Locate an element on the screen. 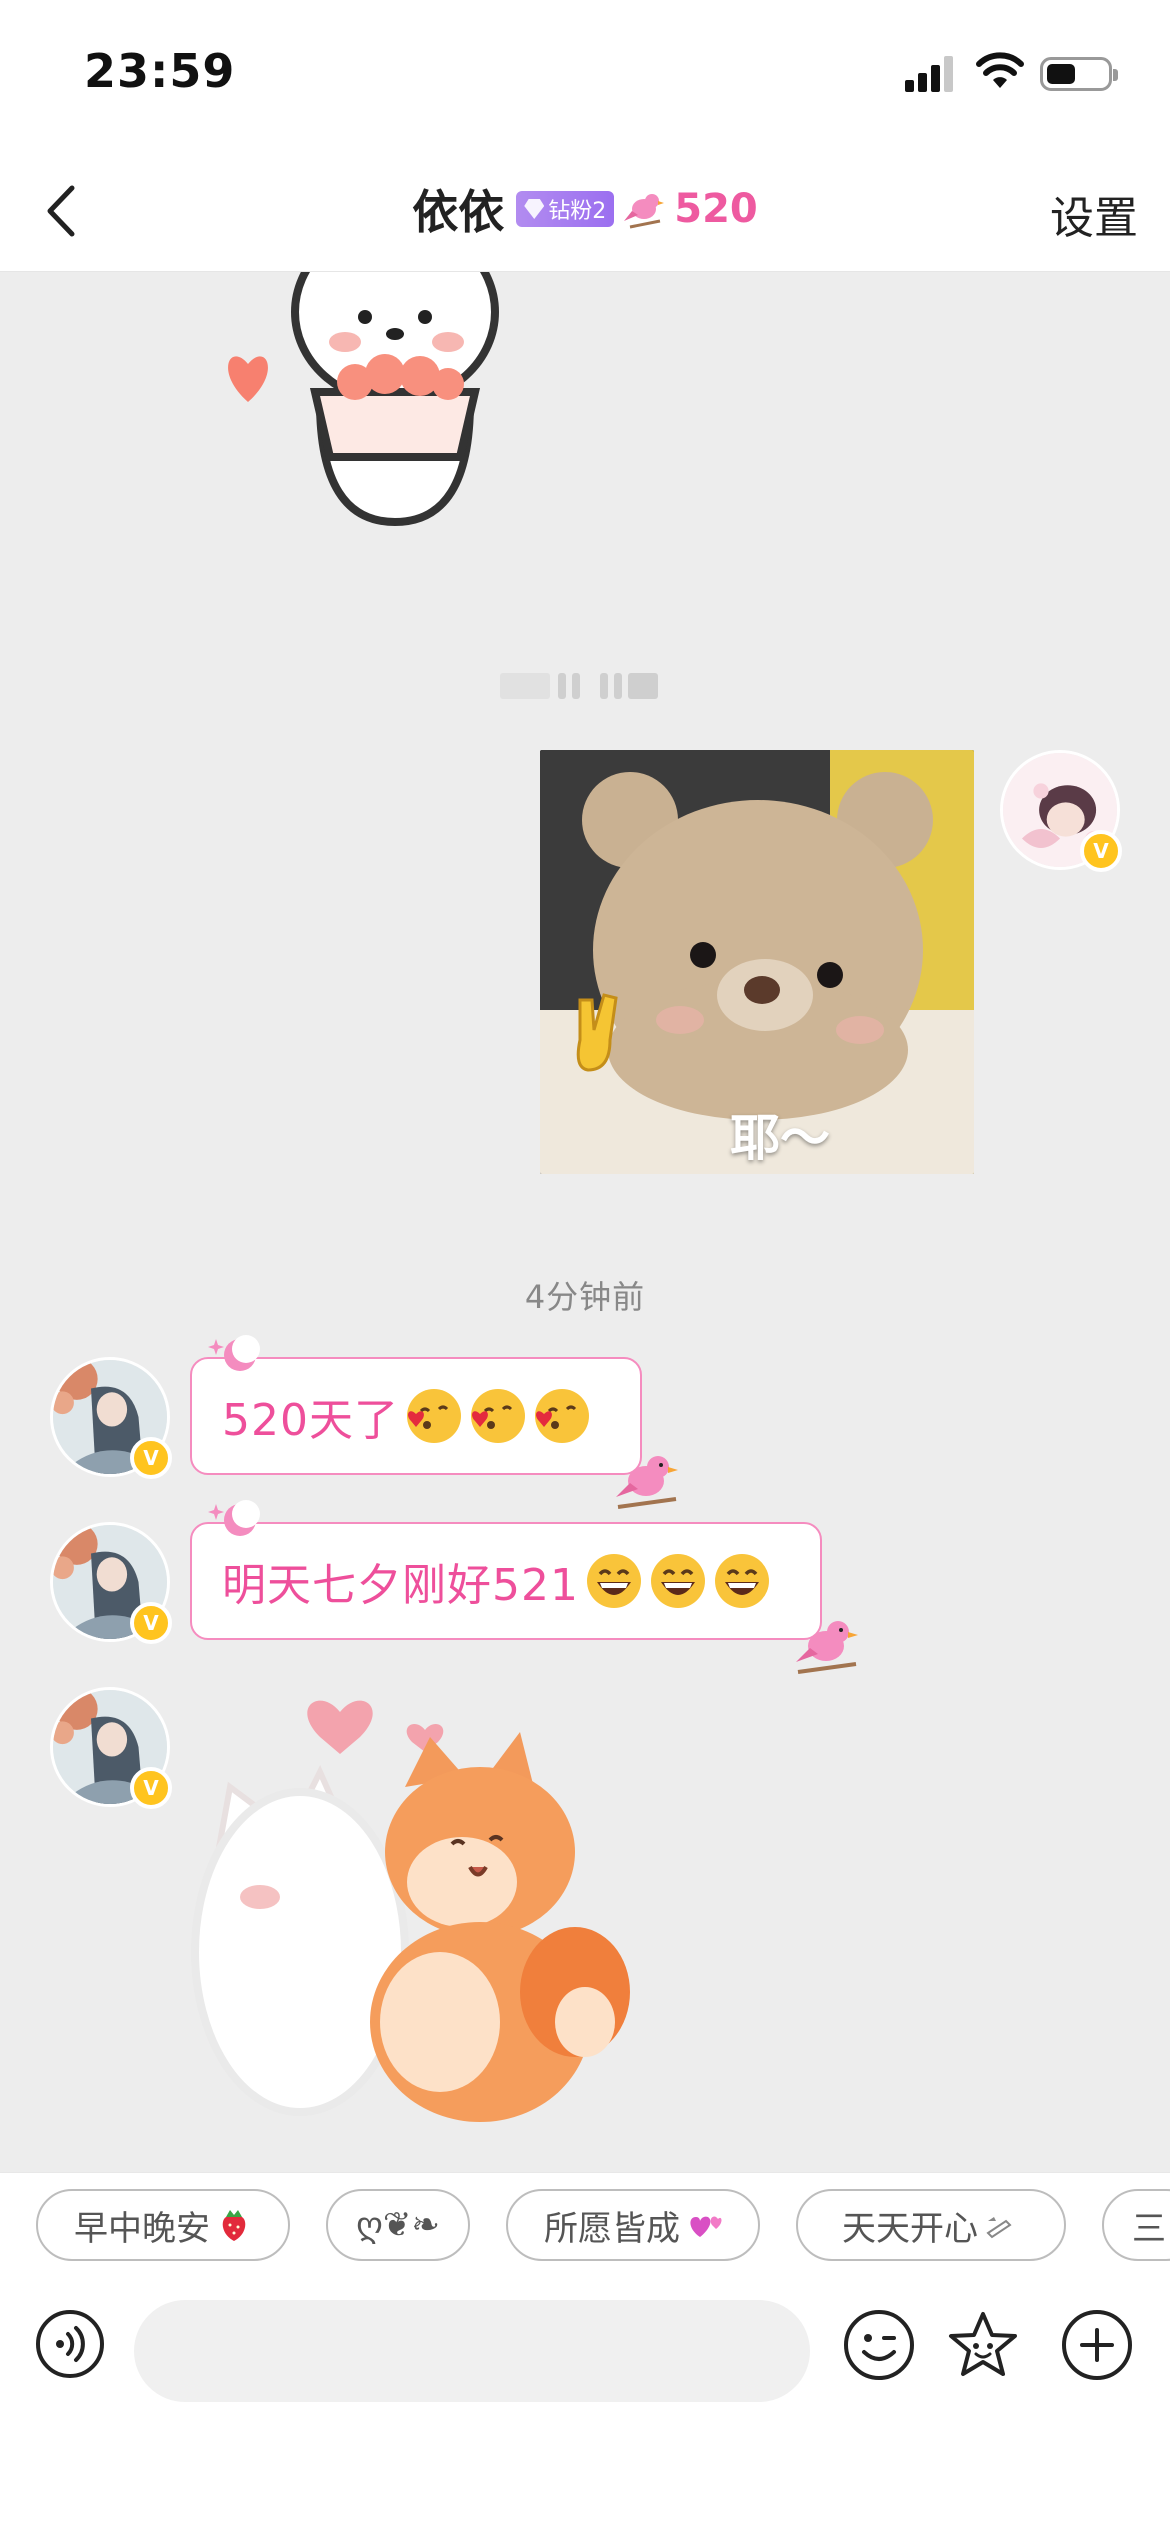  quick-reply-chip: 所愿皆成 is located at coordinates (633, 2225).